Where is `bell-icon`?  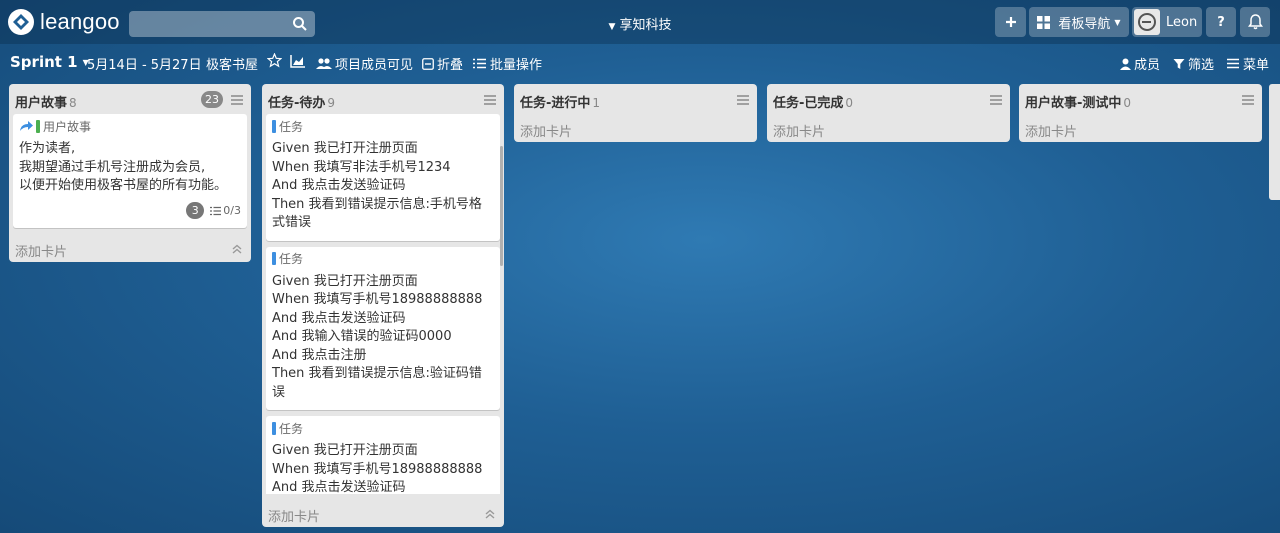
bell-icon is located at coordinates (1255, 22).